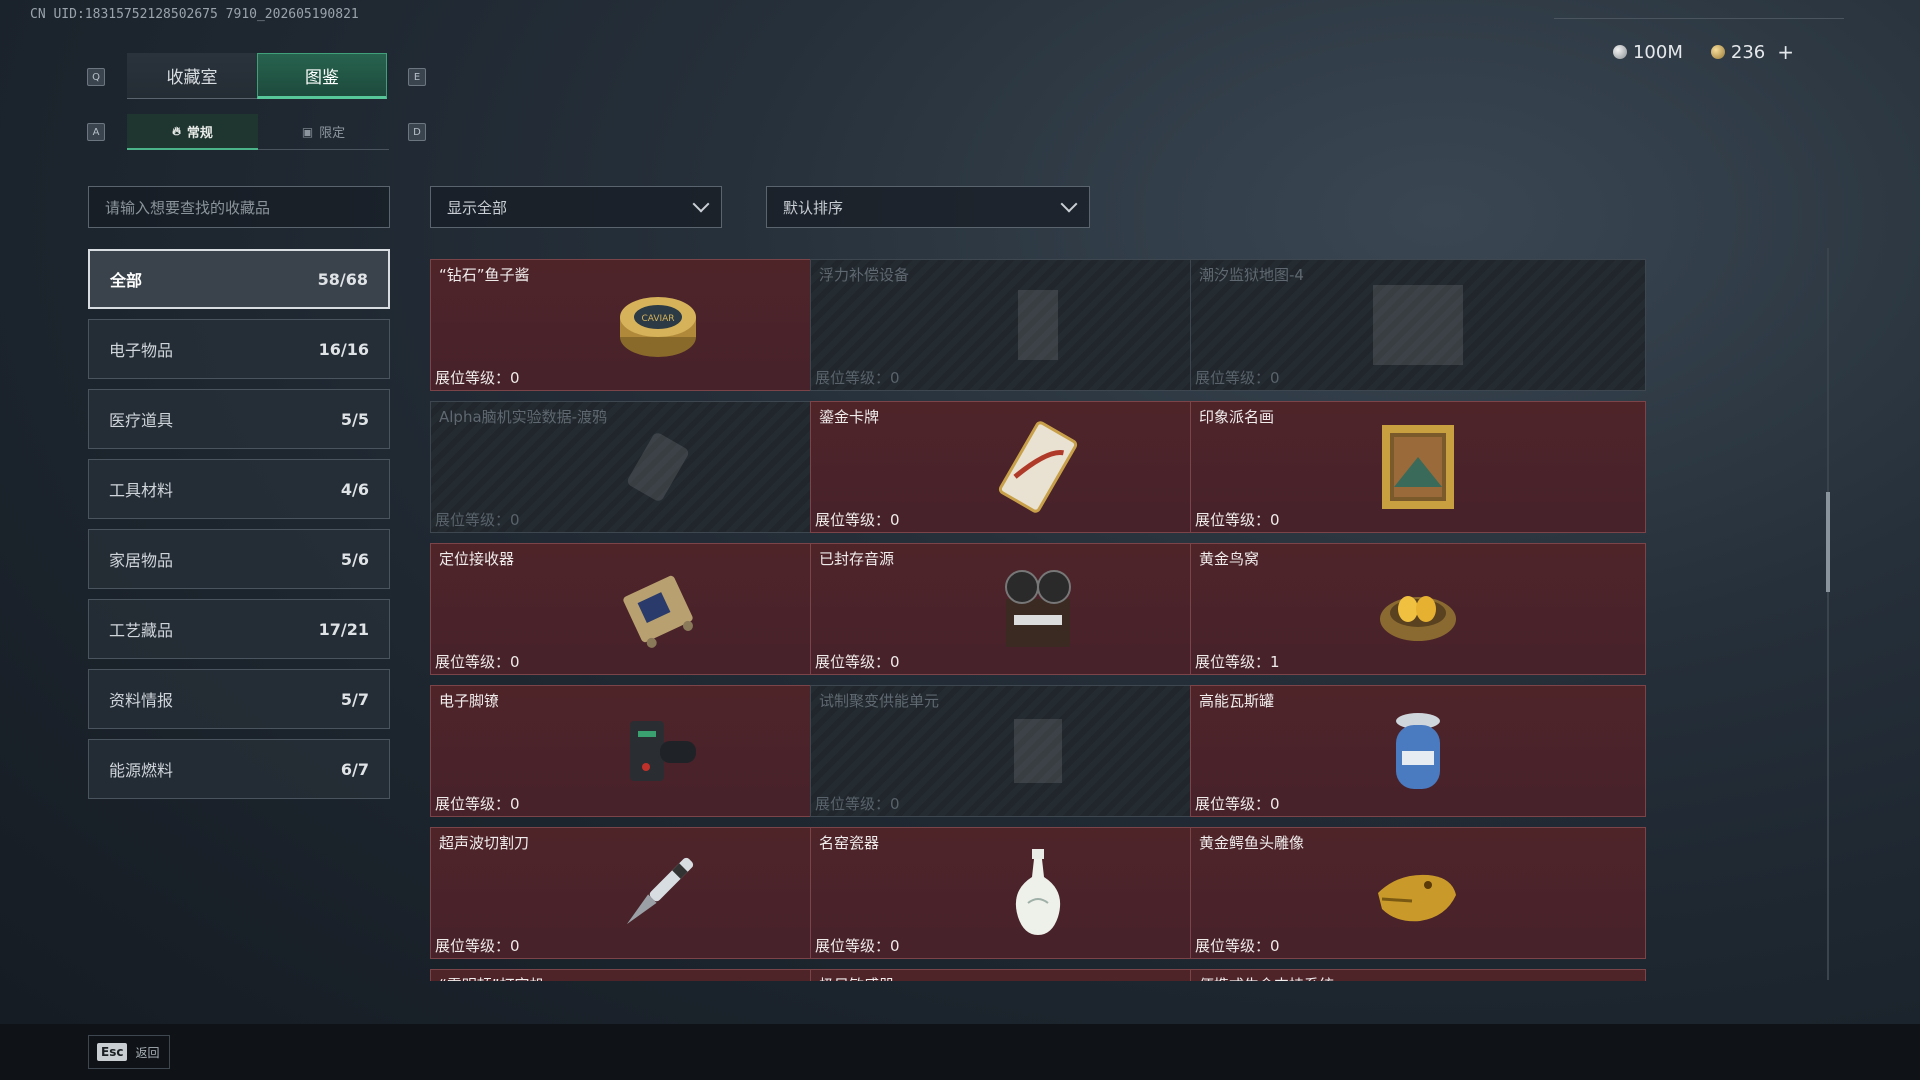  I want to click on sub-tabs: 🔥︎ 常规 ▣ 限定, so click(258, 132).